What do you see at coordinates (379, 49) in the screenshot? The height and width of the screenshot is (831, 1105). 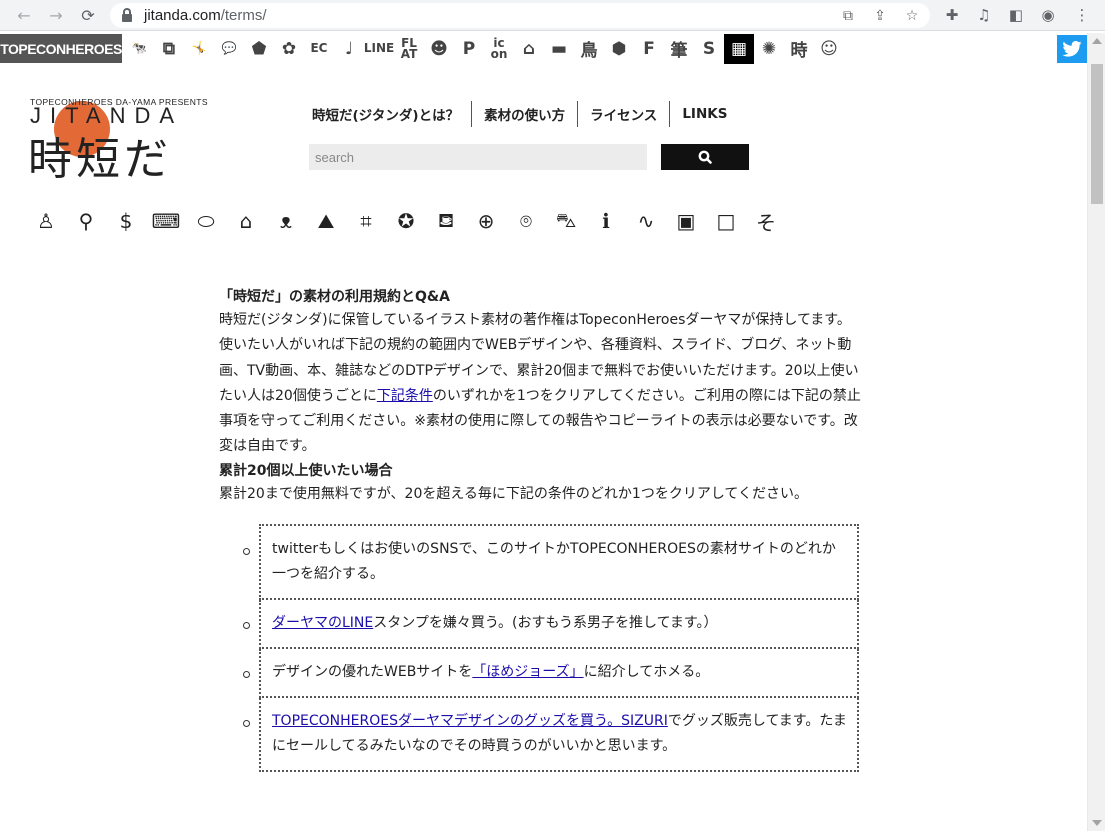 I see `line-icon: LINE` at bounding box center [379, 49].